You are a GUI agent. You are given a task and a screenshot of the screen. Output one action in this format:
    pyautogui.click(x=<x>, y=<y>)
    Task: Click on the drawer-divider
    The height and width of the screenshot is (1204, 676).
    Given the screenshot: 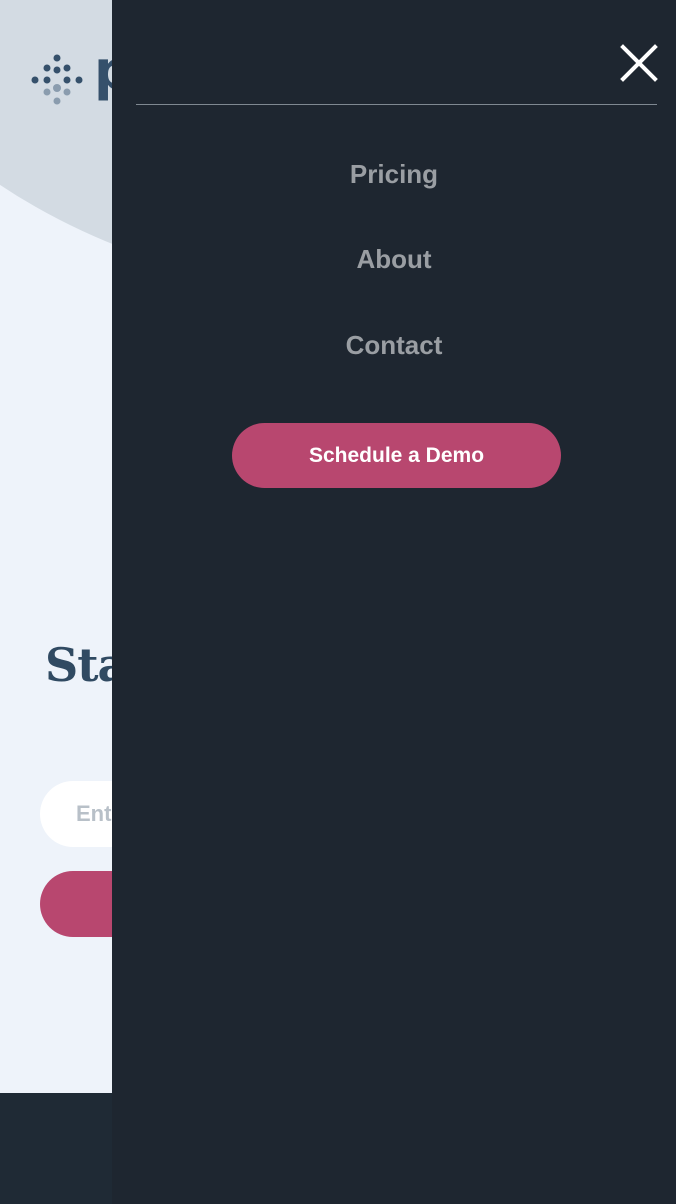 What is the action you would take?
    pyautogui.click(x=396, y=104)
    